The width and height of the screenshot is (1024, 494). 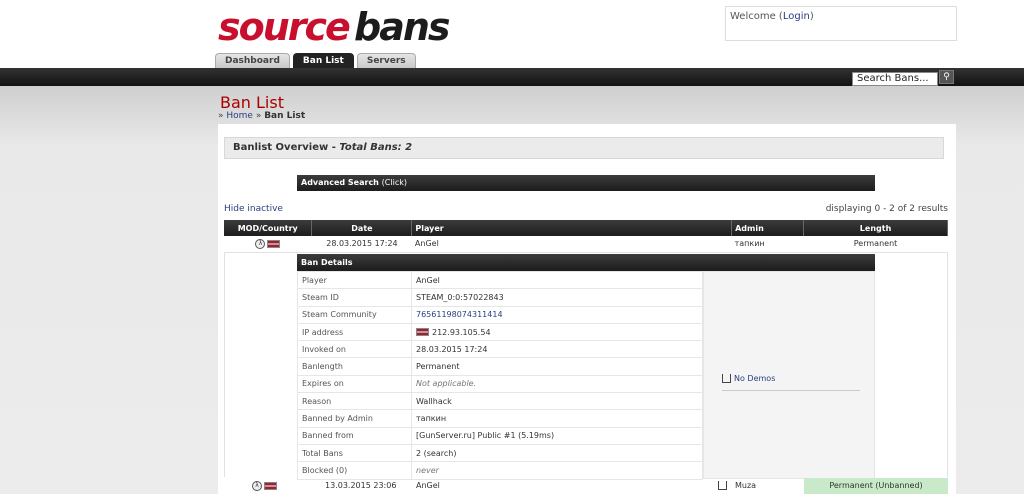 I want to click on detail-row: Reason Wallhack, so click(x=500, y=401).